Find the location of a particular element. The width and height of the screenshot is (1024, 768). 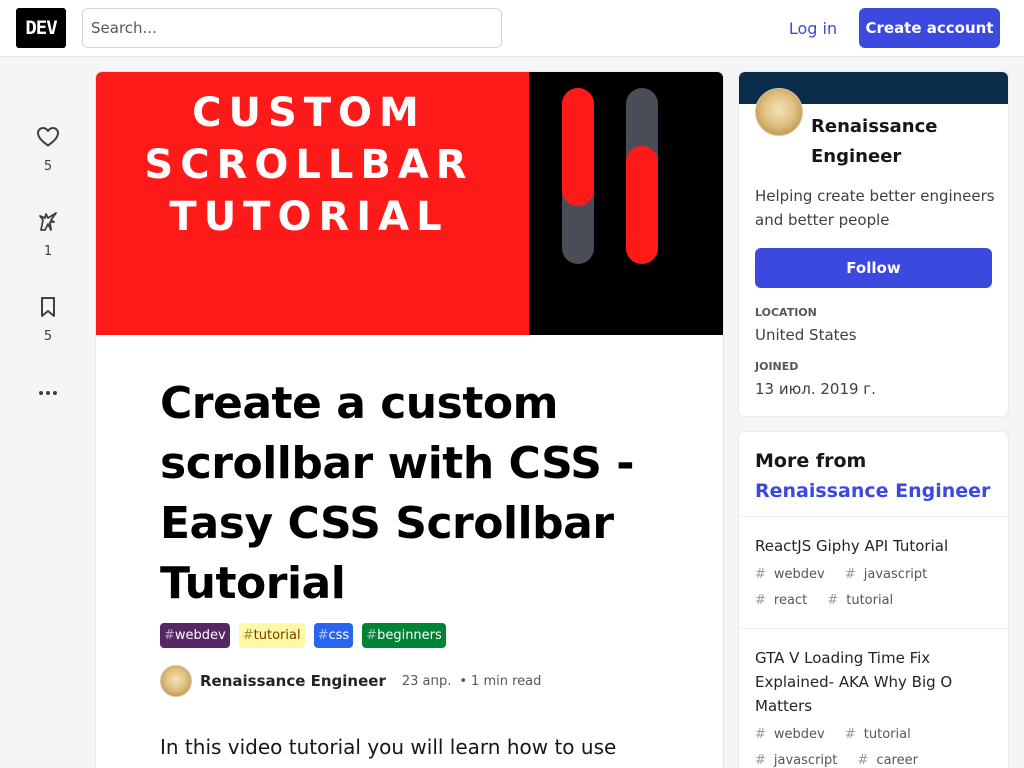

article-tags: #webdev #tutorial #css #beginners is located at coordinates (303, 635).